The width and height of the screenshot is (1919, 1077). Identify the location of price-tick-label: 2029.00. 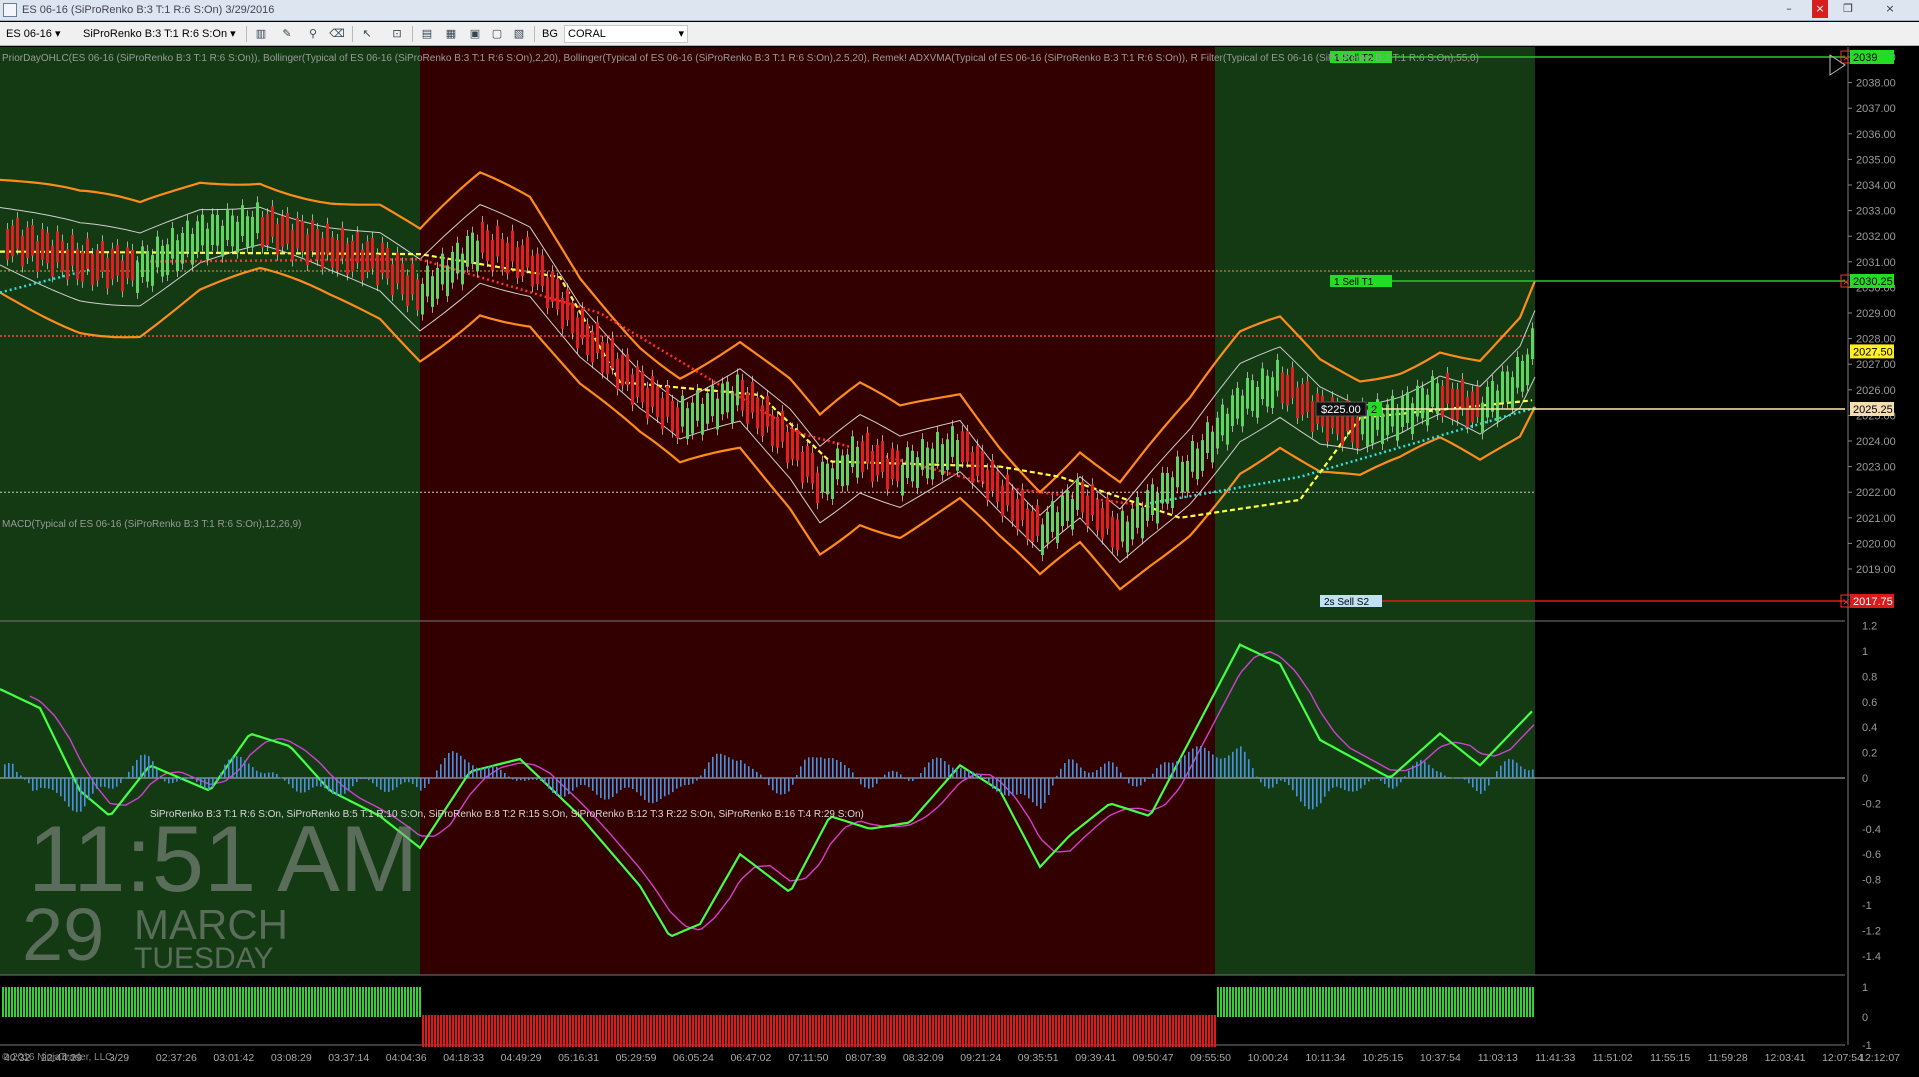
(1876, 314).